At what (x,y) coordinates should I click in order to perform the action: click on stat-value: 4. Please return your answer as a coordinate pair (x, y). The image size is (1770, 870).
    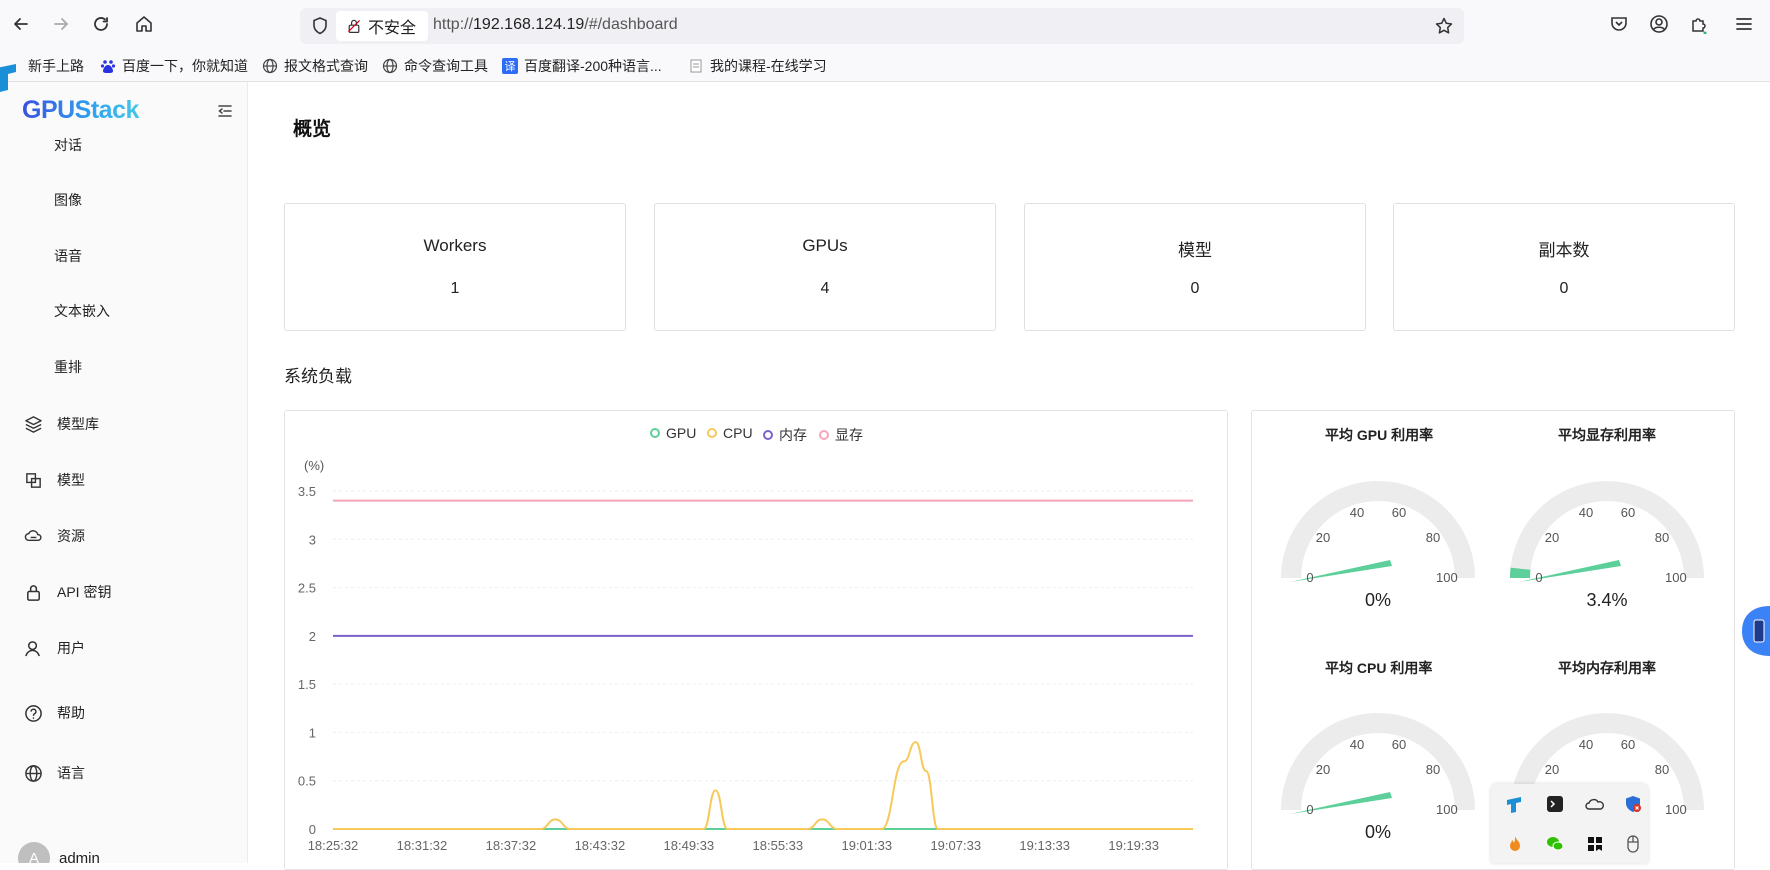
    Looking at the image, I should click on (825, 288).